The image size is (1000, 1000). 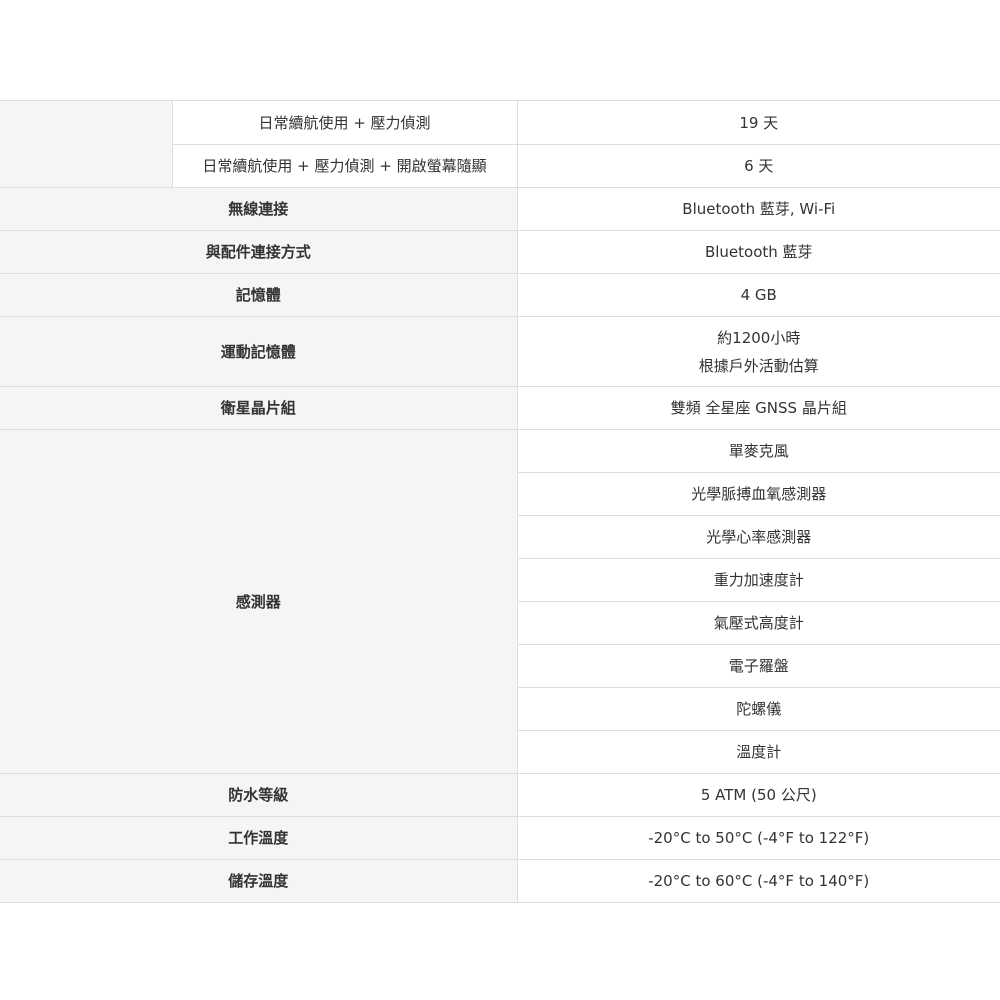 I want to click on sensor-item: 溫度計, so click(x=758, y=752).